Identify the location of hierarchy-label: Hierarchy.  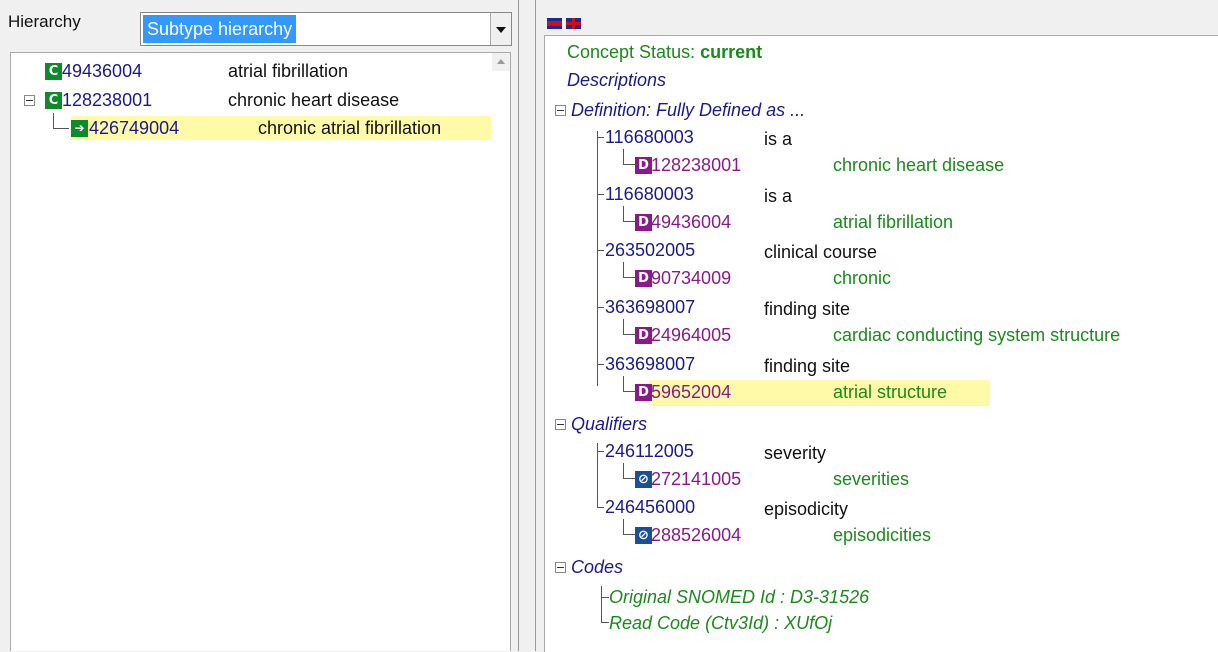
(44, 21).